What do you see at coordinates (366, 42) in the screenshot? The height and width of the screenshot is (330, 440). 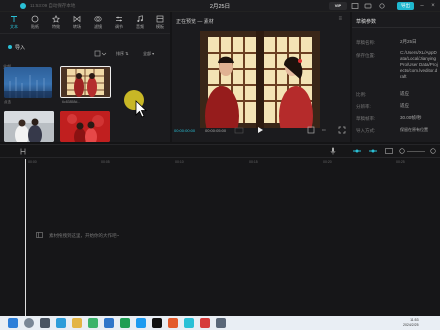 I see `prop-key: 草稿名称:` at bounding box center [366, 42].